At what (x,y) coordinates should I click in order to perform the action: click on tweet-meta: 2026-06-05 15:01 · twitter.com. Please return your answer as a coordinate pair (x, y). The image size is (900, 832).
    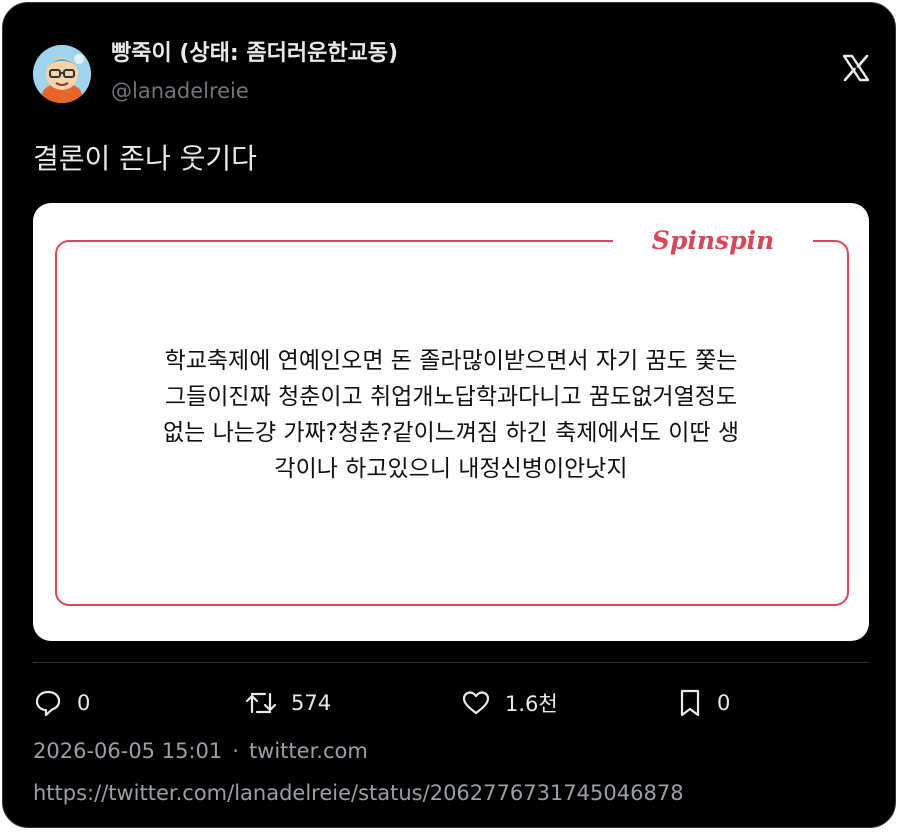
    Looking at the image, I should click on (200, 751).